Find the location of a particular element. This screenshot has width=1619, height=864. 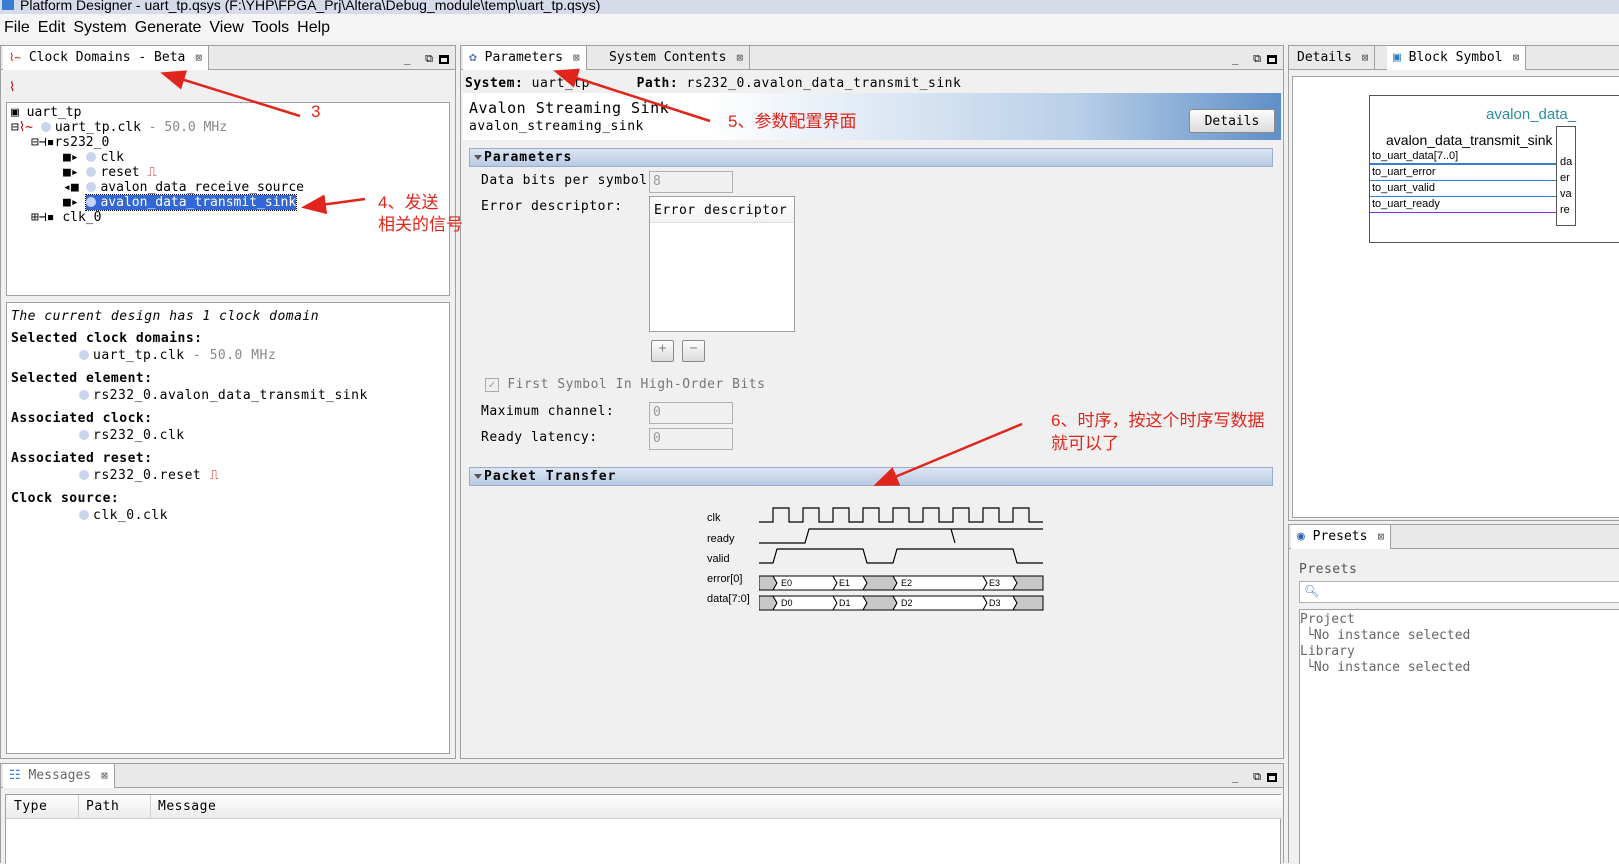

annotation-6-line2: 就可以了 is located at coordinates (1085, 443).